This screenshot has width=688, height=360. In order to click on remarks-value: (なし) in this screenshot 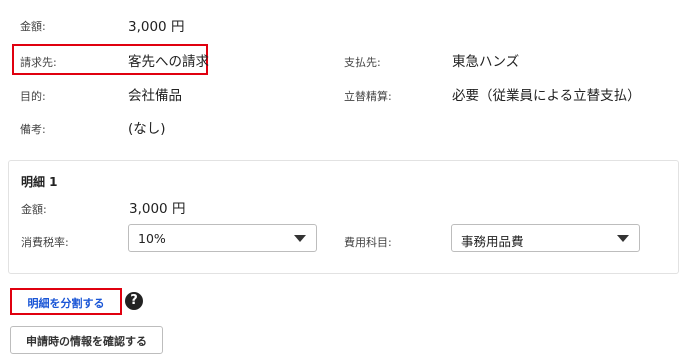, I will do `click(147, 129)`.